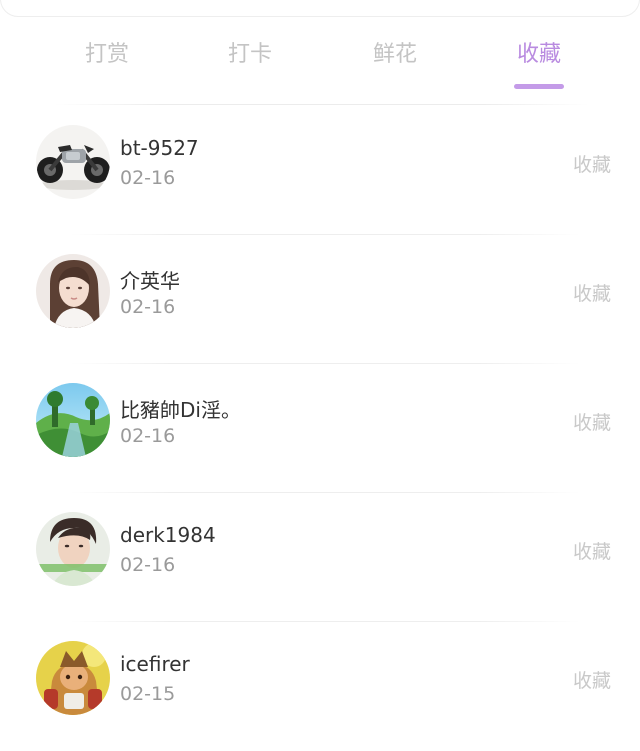  I want to click on man-portrait-avatar-image, so click(73, 549).